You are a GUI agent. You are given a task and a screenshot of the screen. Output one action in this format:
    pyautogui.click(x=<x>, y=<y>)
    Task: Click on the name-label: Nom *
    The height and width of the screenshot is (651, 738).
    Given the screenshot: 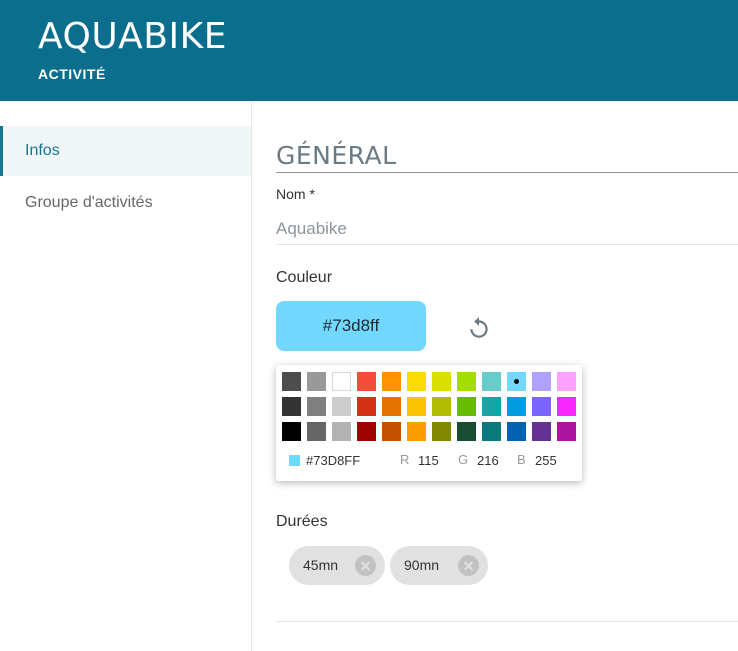 What is the action you would take?
    pyautogui.click(x=295, y=194)
    